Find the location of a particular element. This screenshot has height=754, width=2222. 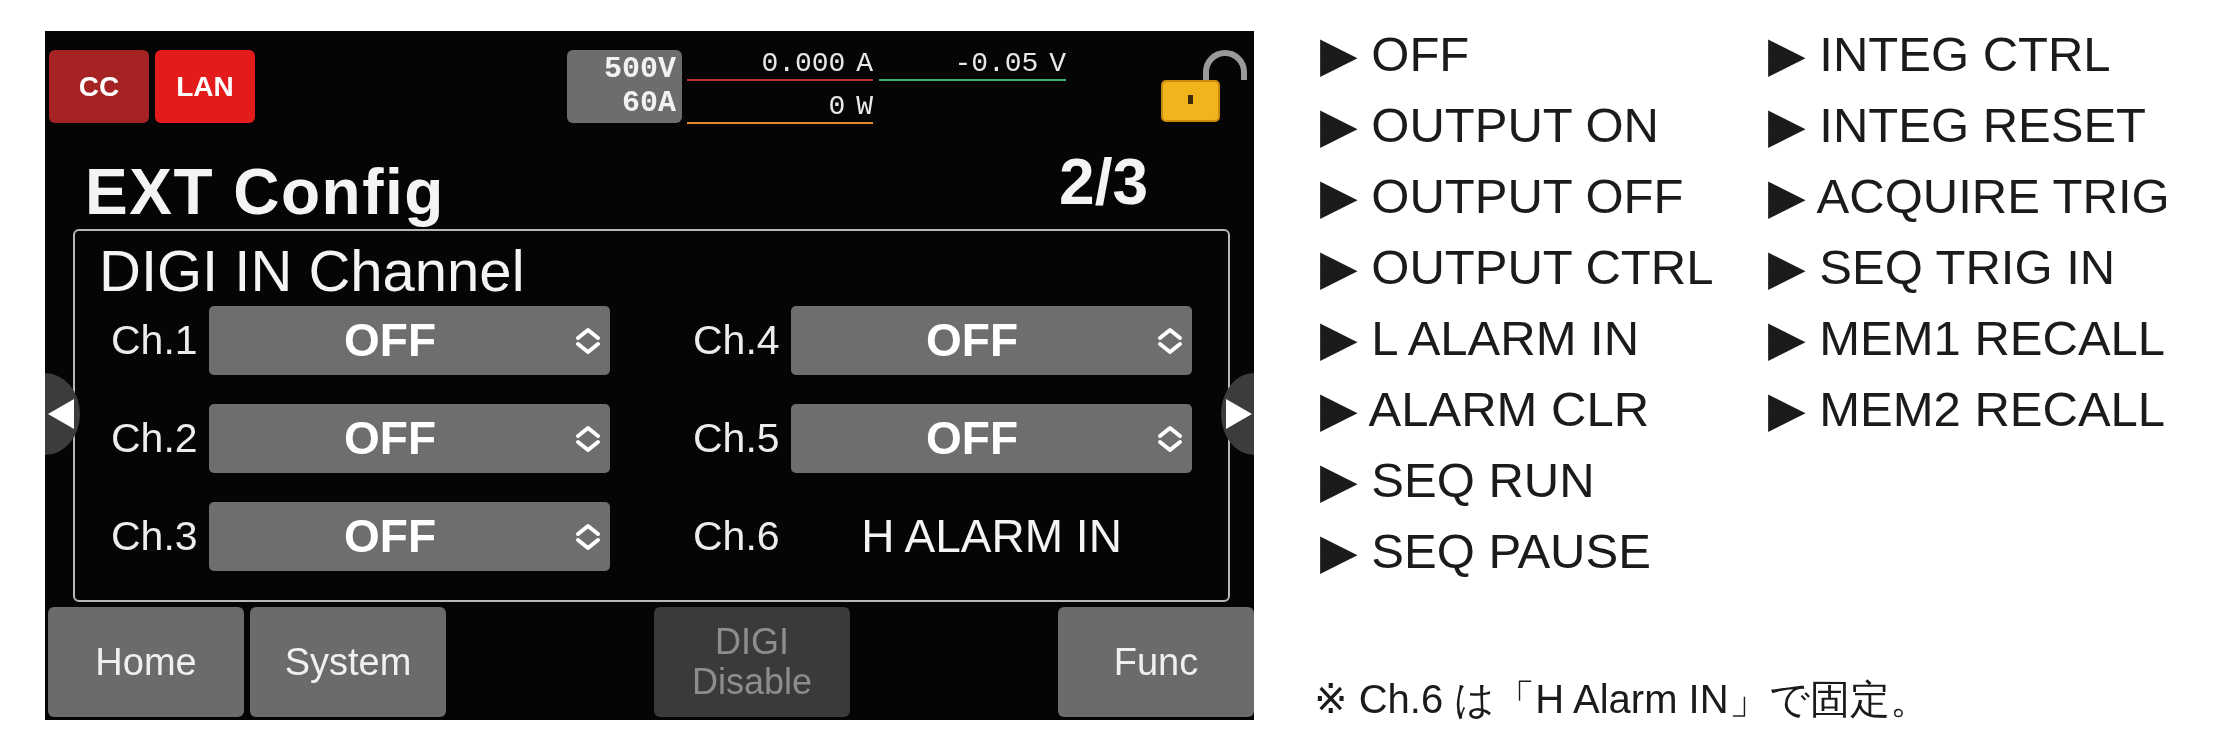

channel-label: Ch.3 is located at coordinates (155, 536).